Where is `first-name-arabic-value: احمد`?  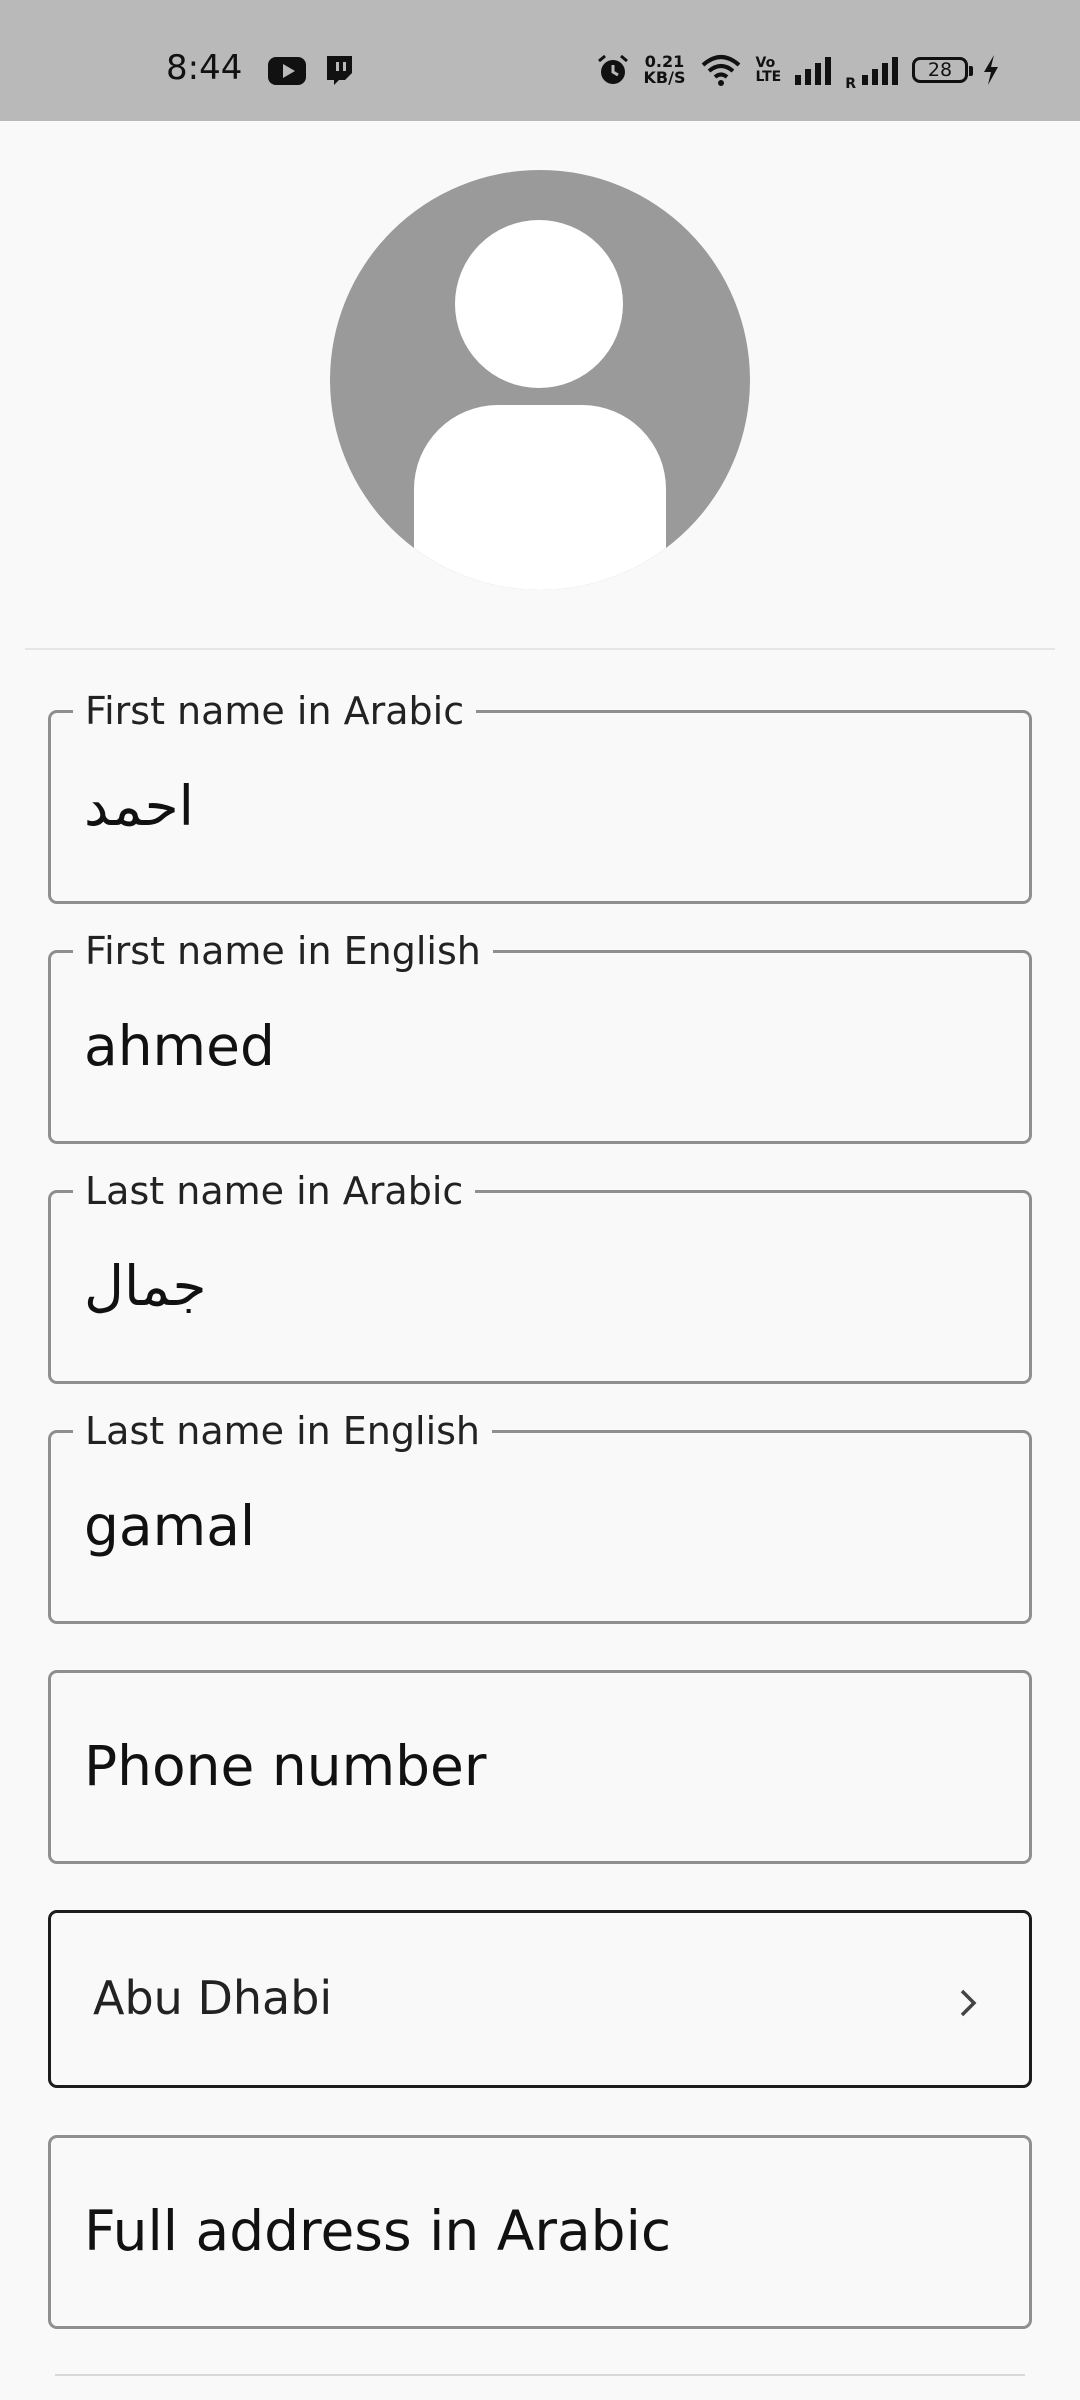
first-name-arabic-value: احمد is located at coordinates (139, 806).